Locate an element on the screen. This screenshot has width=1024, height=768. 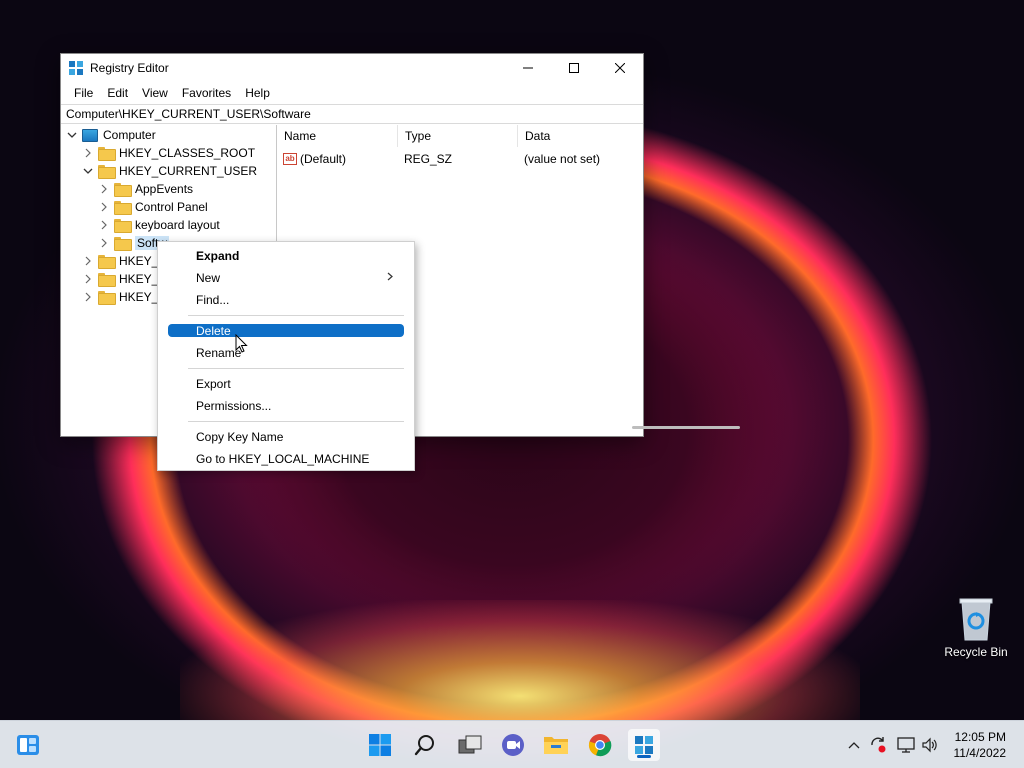
update-tray-button is located at coordinates (878, 745).